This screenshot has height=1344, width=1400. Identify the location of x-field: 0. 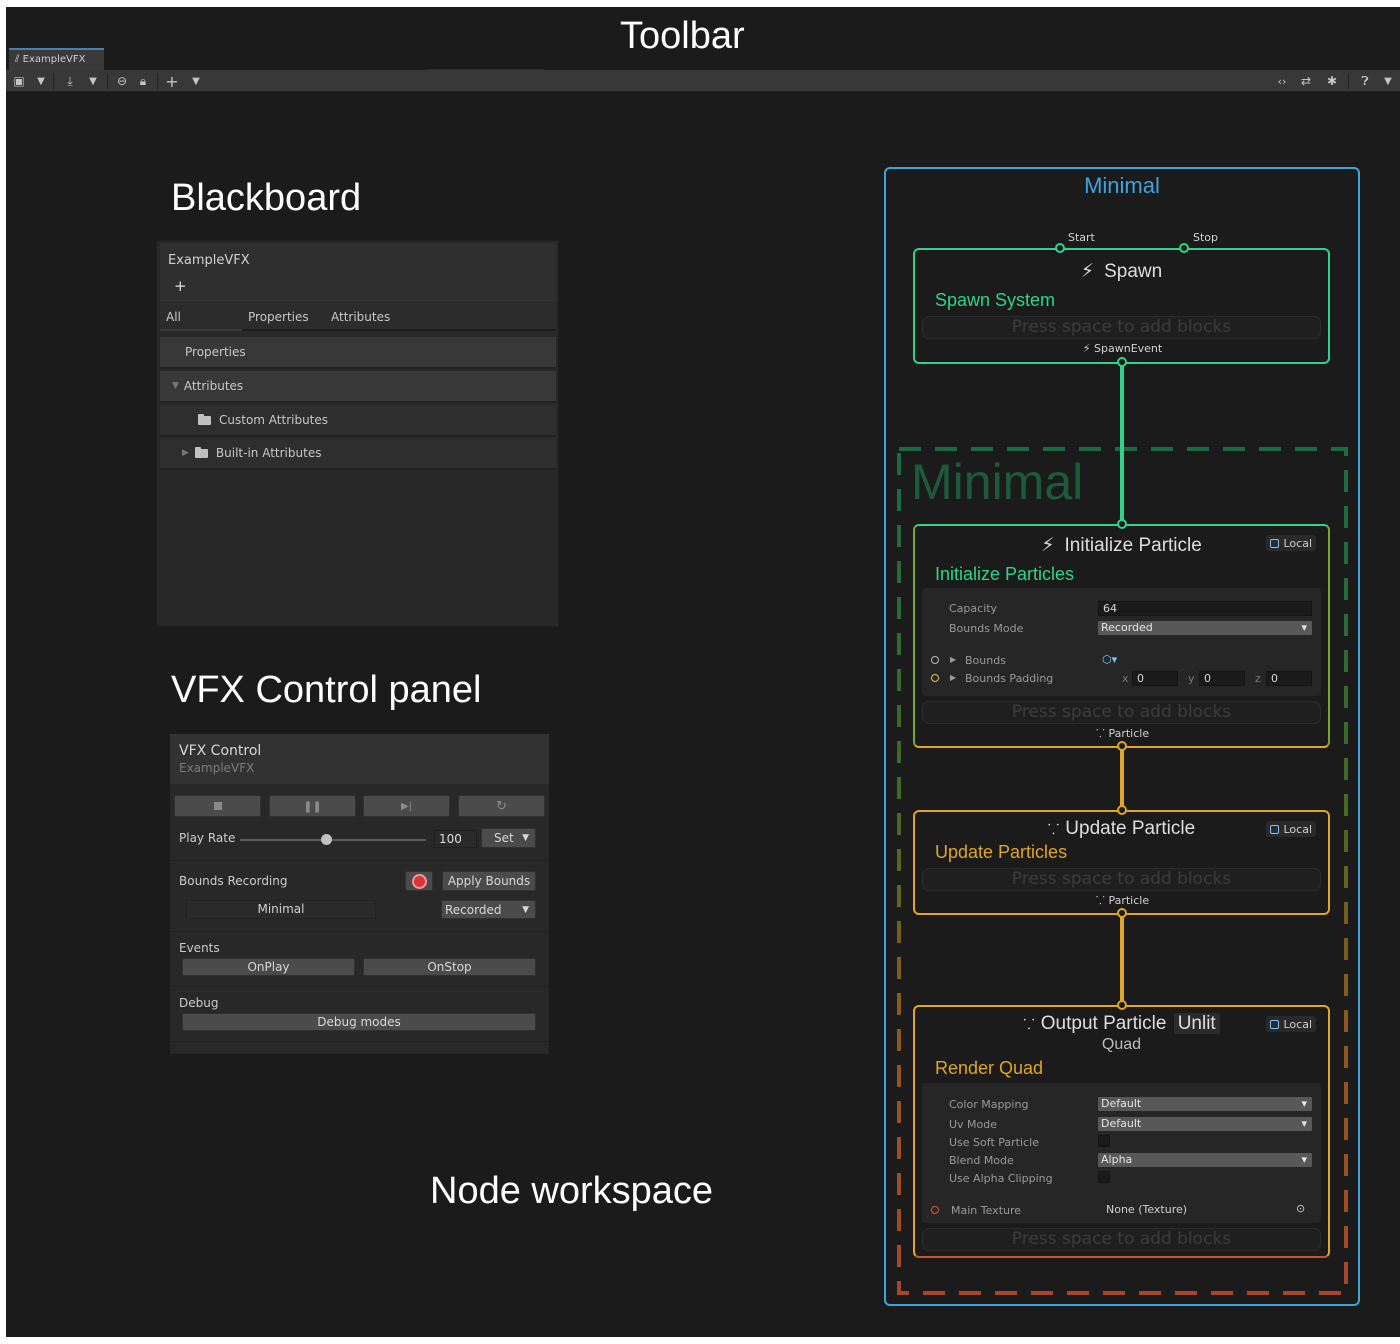
(1155, 678).